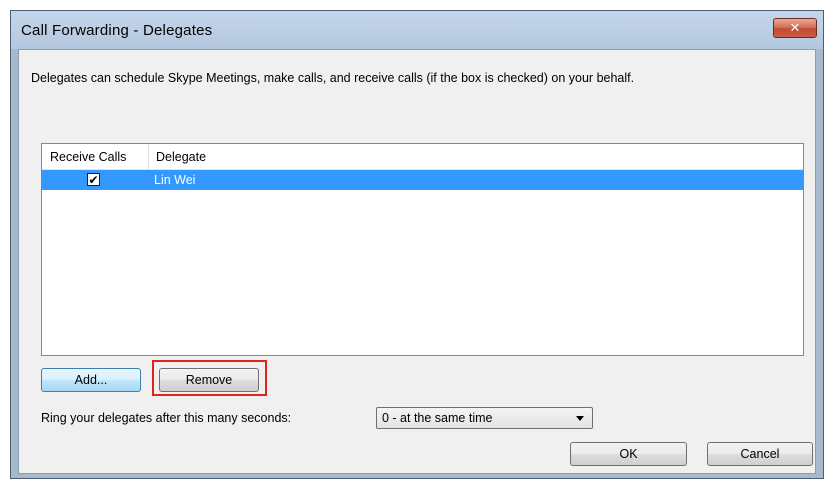 This screenshot has width=828, height=483. I want to click on table-row: ✔ Lin Wei, so click(422, 180).